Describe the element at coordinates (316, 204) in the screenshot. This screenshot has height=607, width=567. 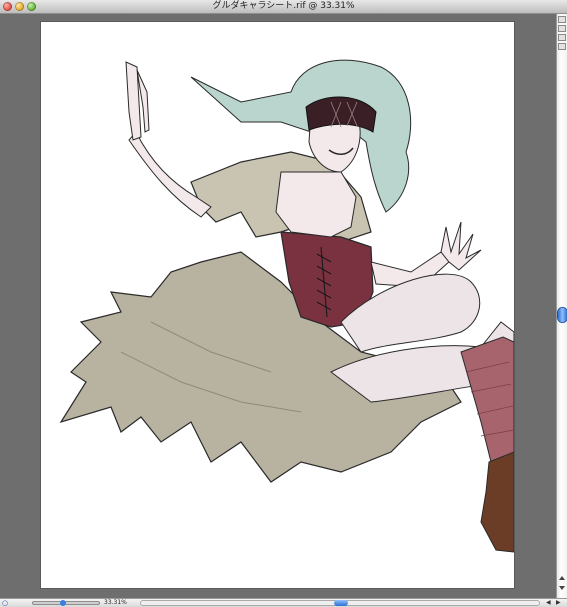
I see `torso` at that location.